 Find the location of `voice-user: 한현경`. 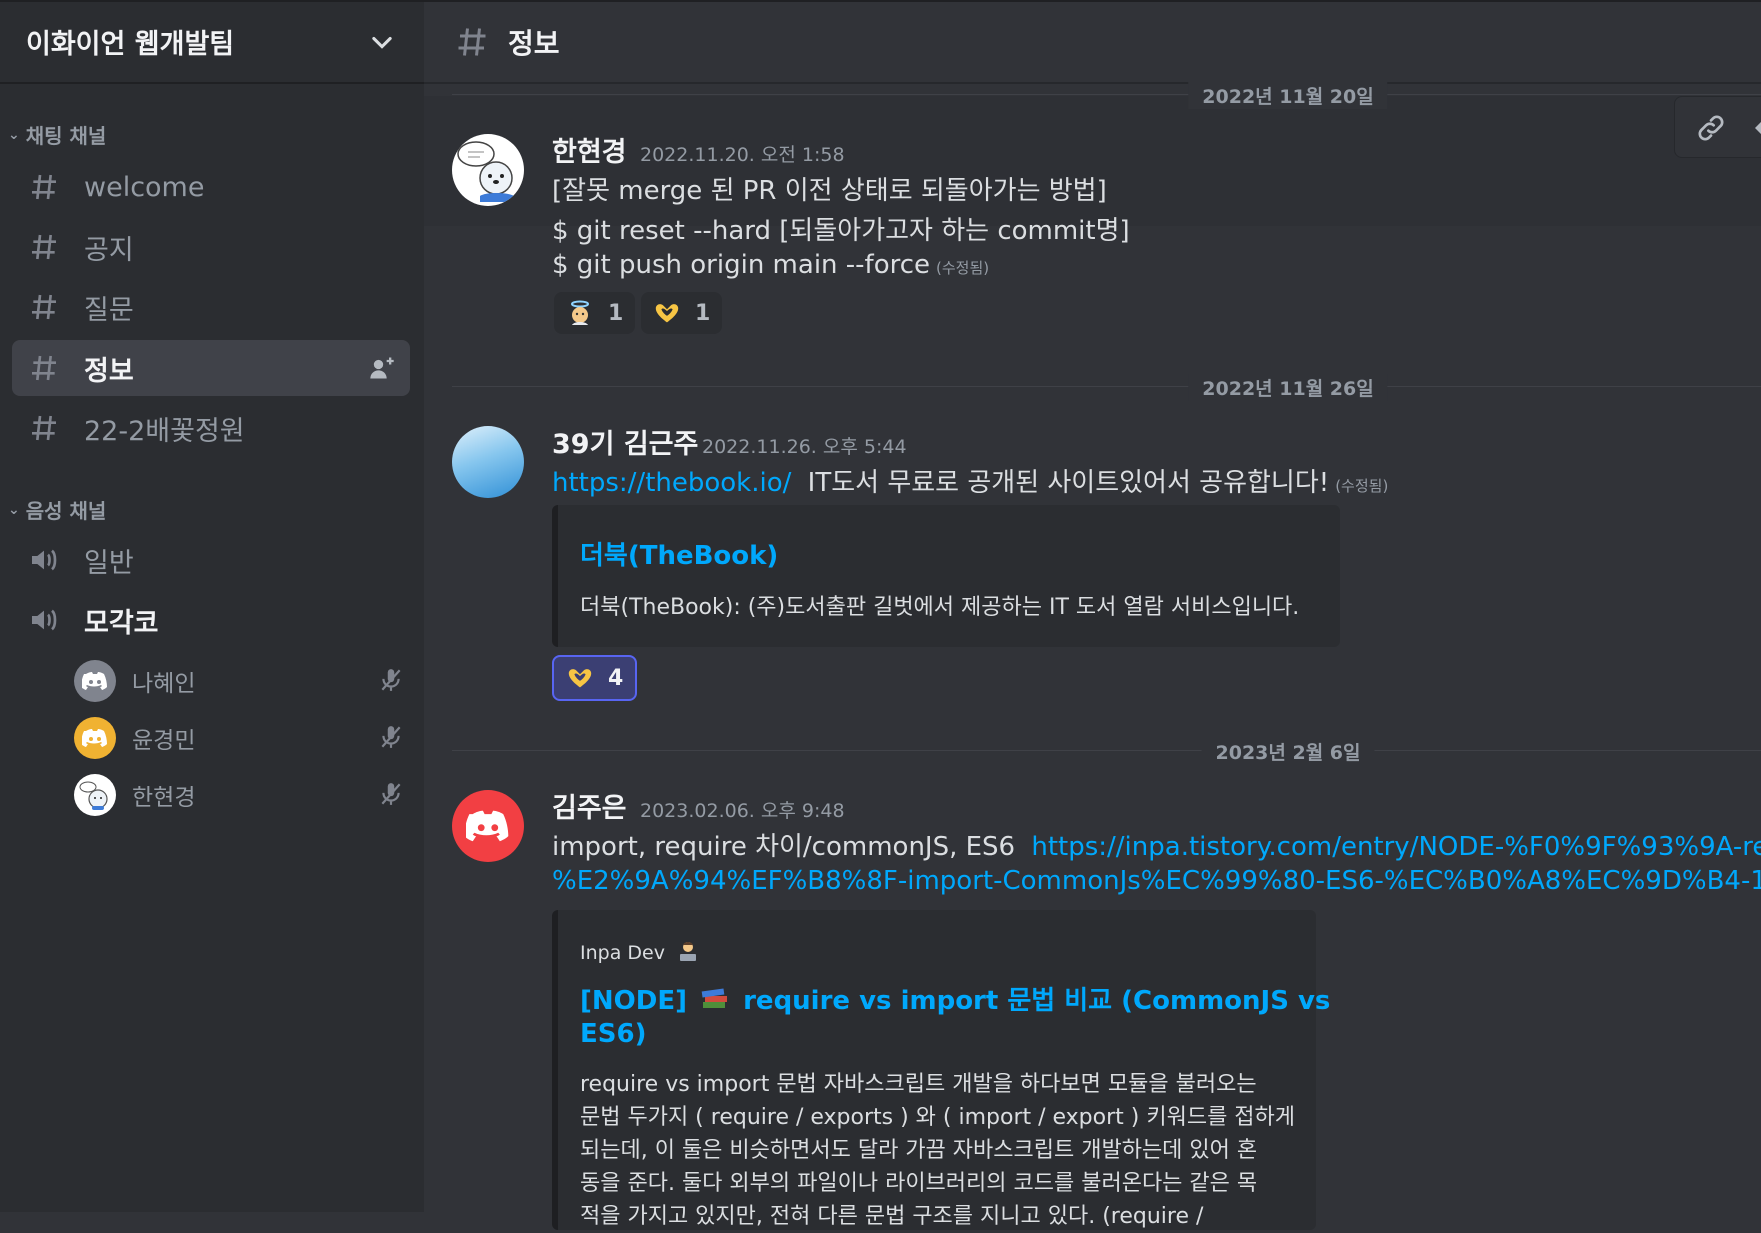

voice-user: 한현경 is located at coordinates (239, 795).